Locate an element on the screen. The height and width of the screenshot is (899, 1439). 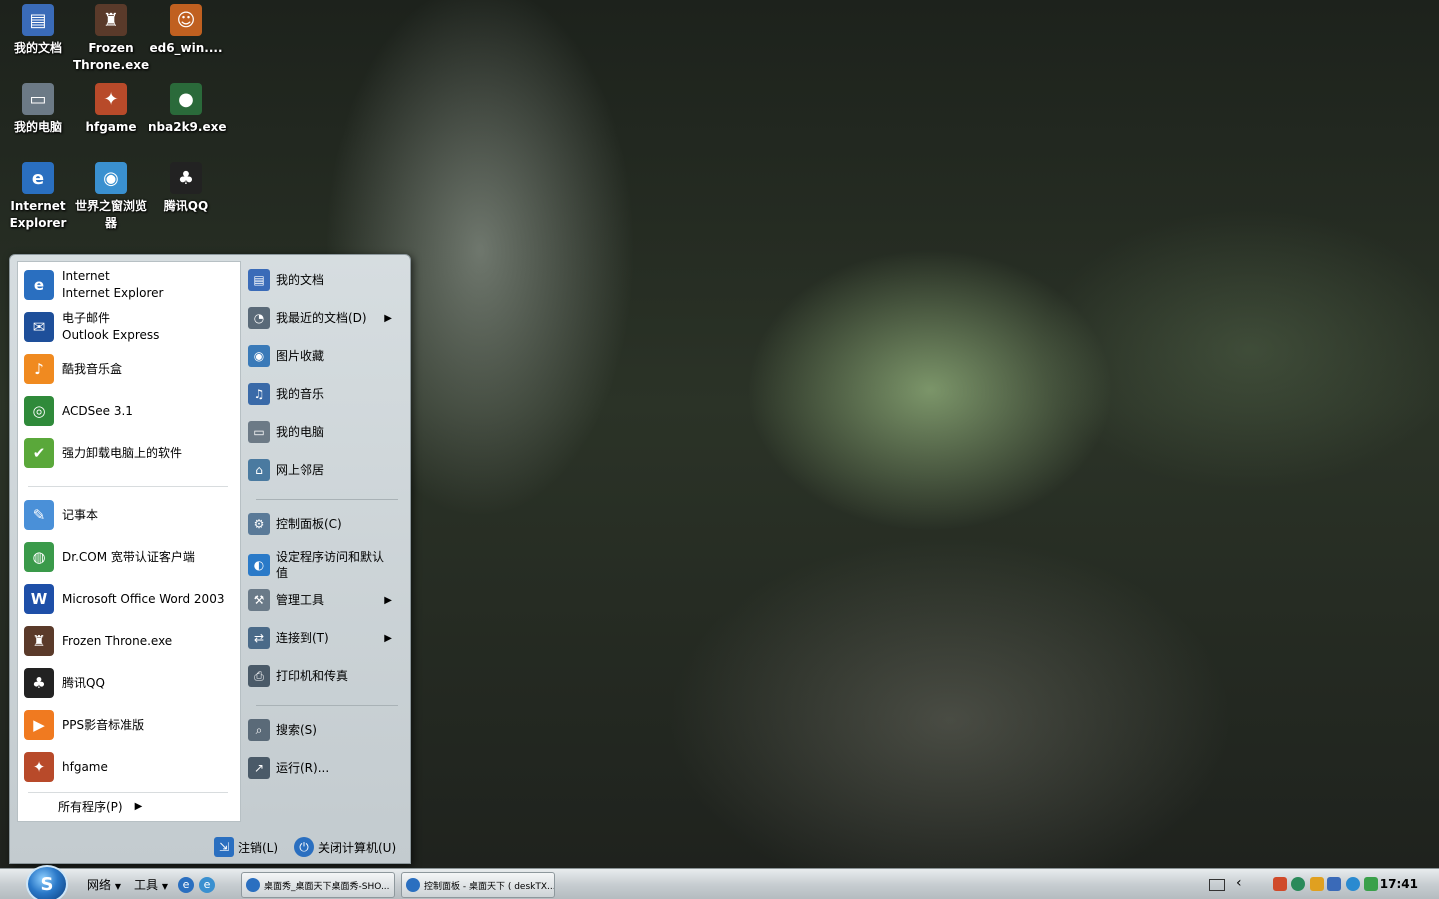
pinned-internet-explorer: e Internet Internet Explorer is located at coordinates (130, 285).